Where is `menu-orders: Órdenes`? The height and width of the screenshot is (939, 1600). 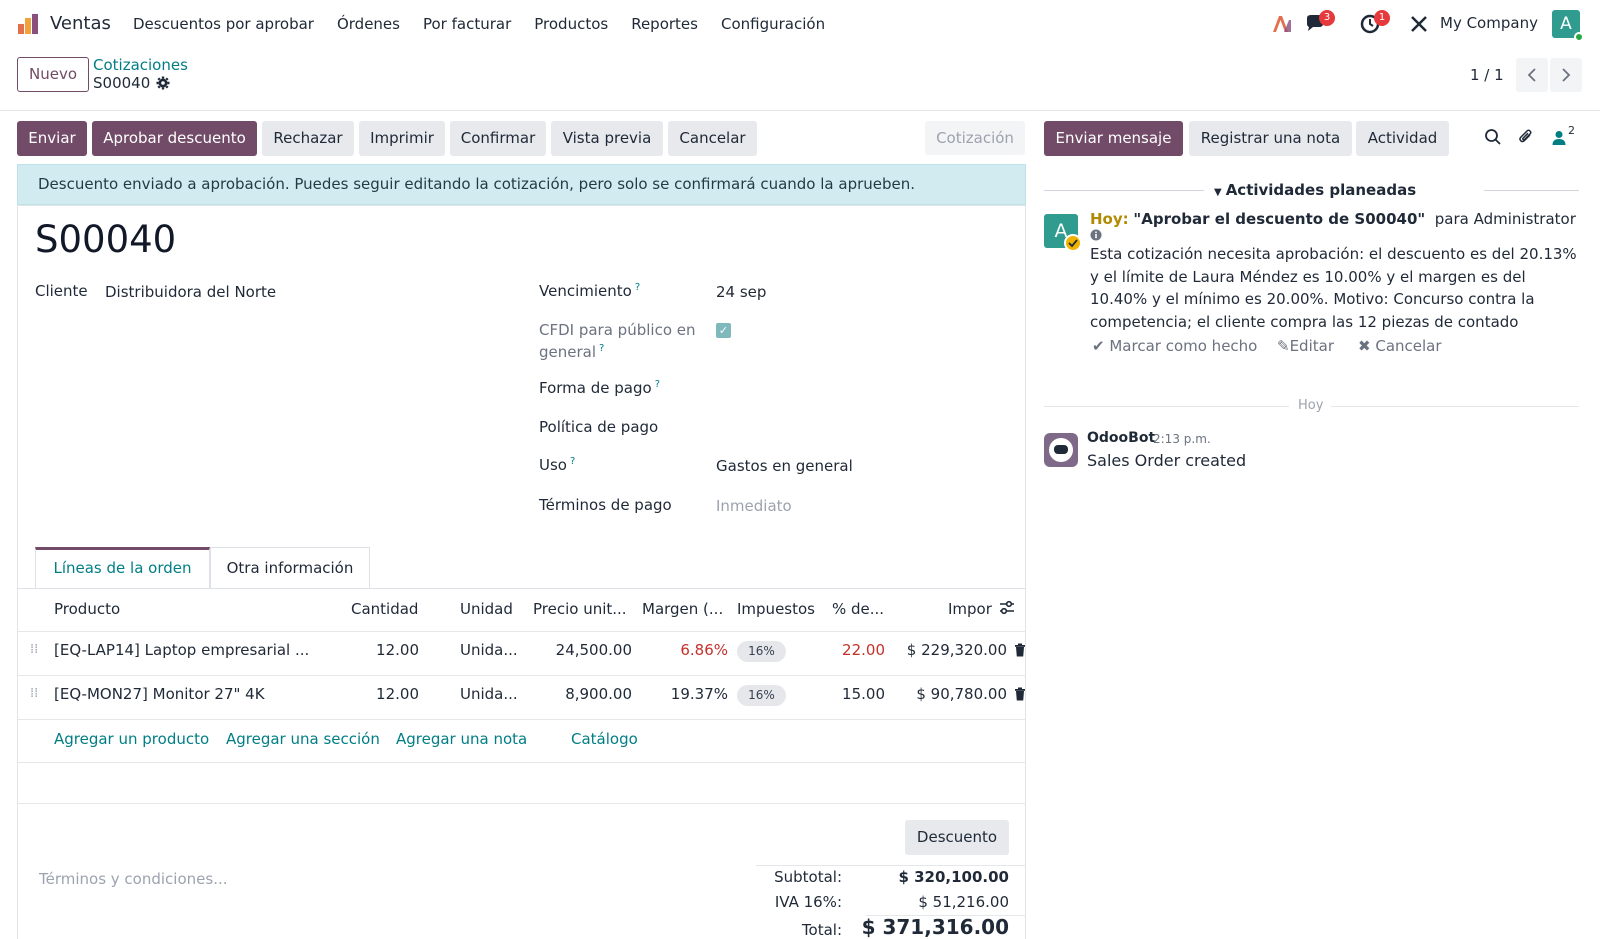
menu-orders: Órdenes is located at coordinates (368, 24).